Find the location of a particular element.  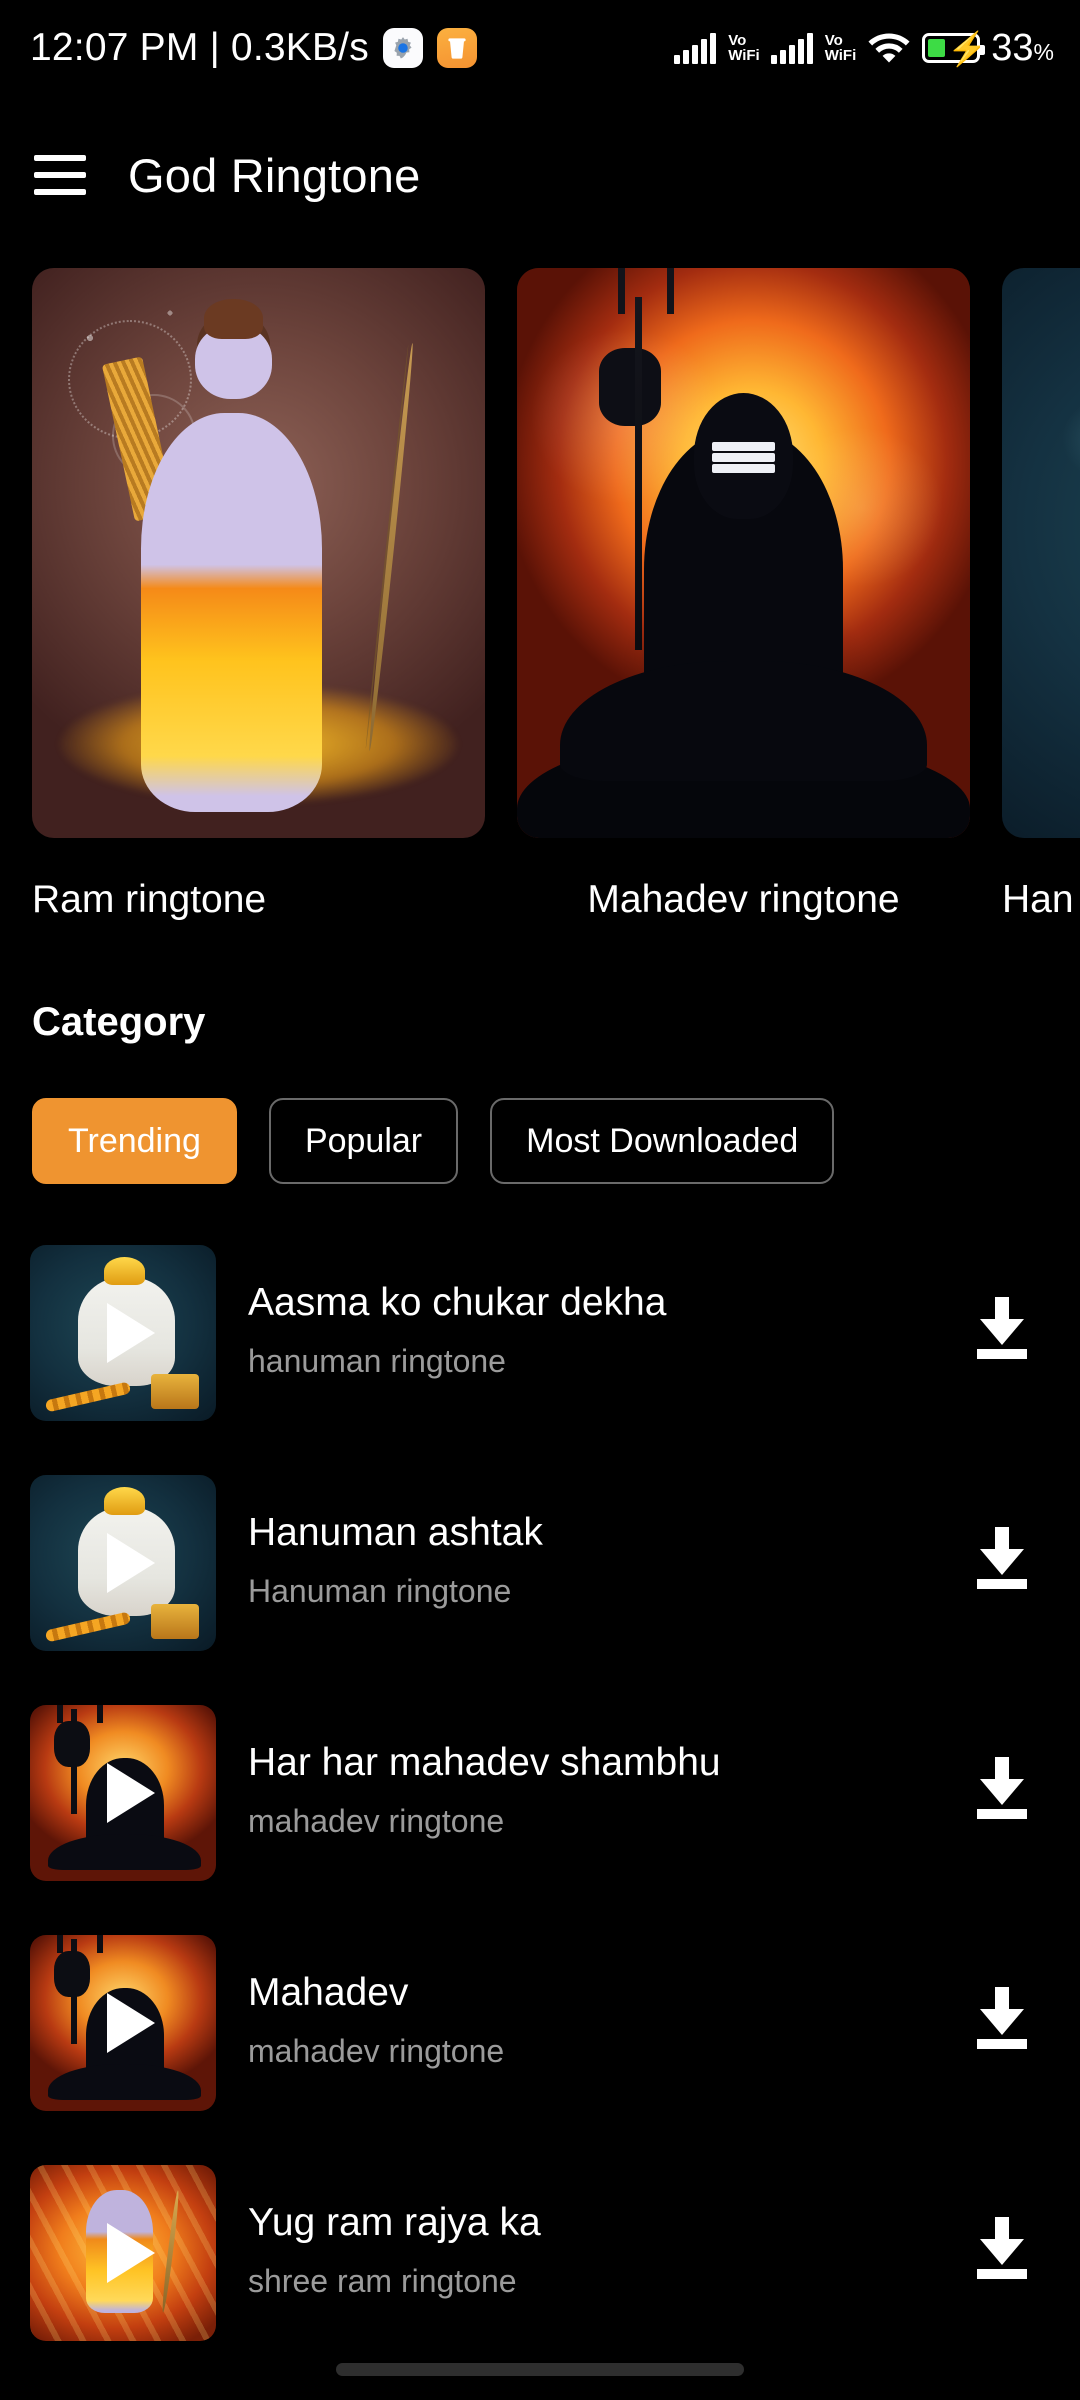

status-bar-left: 12:07 PM | 0.3KB/s is located at coordinates (253, 48).